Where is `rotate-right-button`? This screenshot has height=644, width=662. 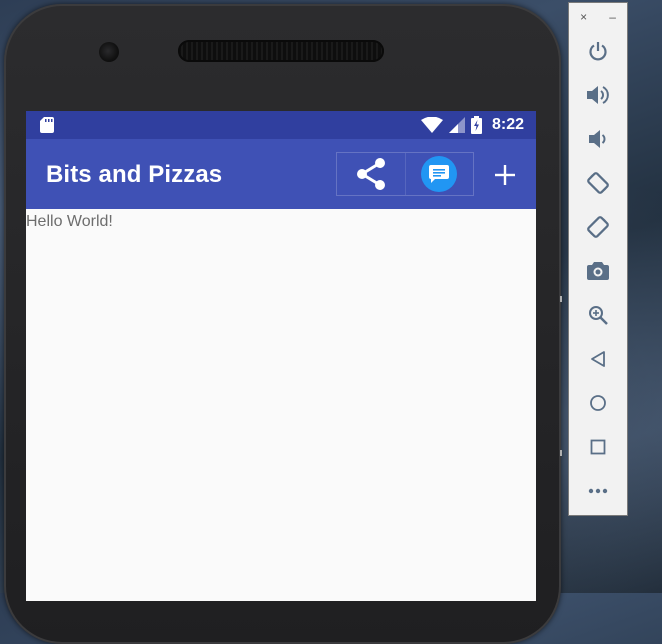 rotate-right-button is located at coordinates (598, 227).